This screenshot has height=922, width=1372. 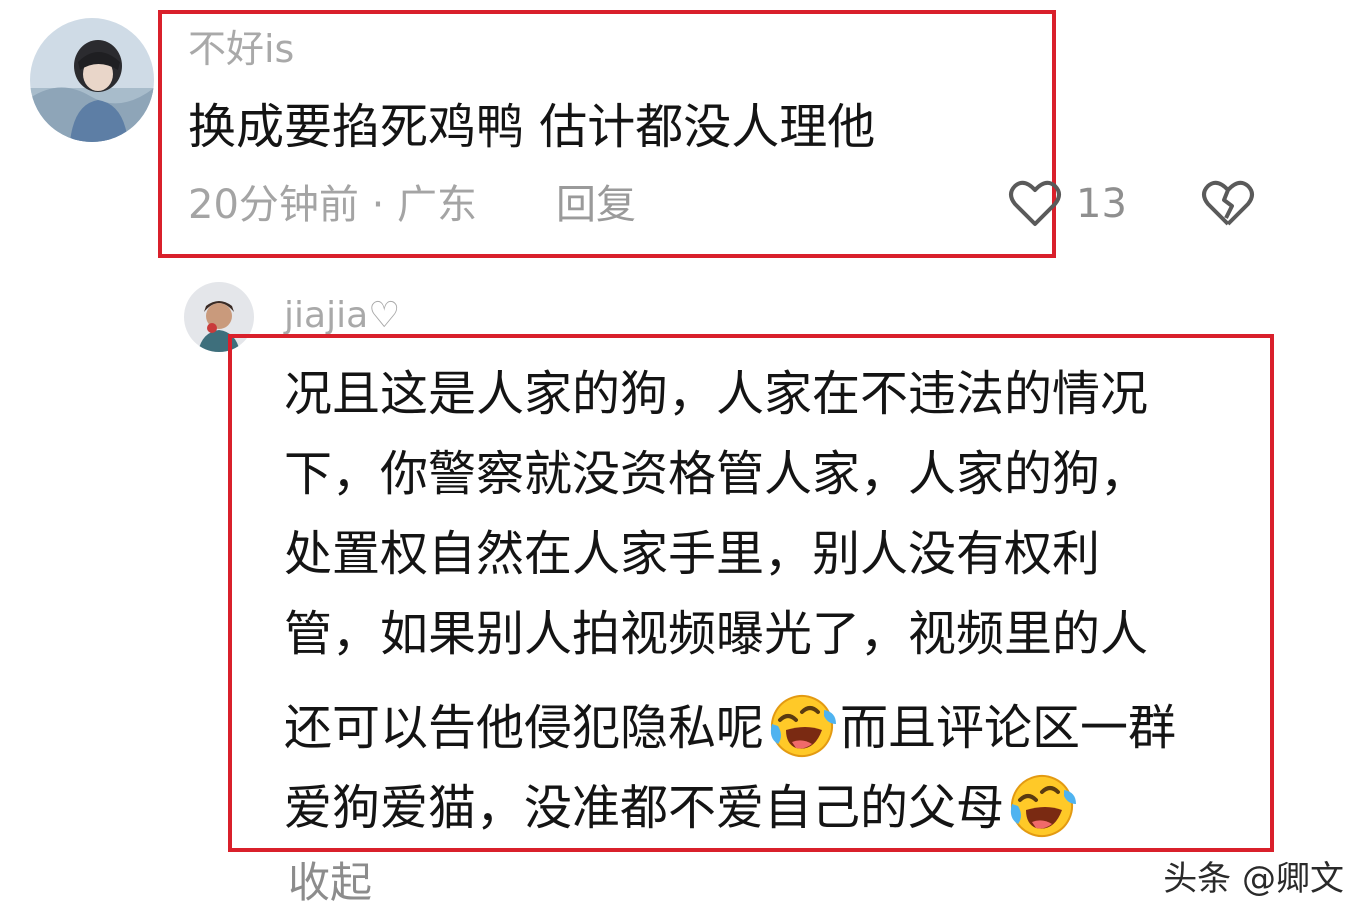 I want to click on commenter-avatar, so click(x=92, y=80).